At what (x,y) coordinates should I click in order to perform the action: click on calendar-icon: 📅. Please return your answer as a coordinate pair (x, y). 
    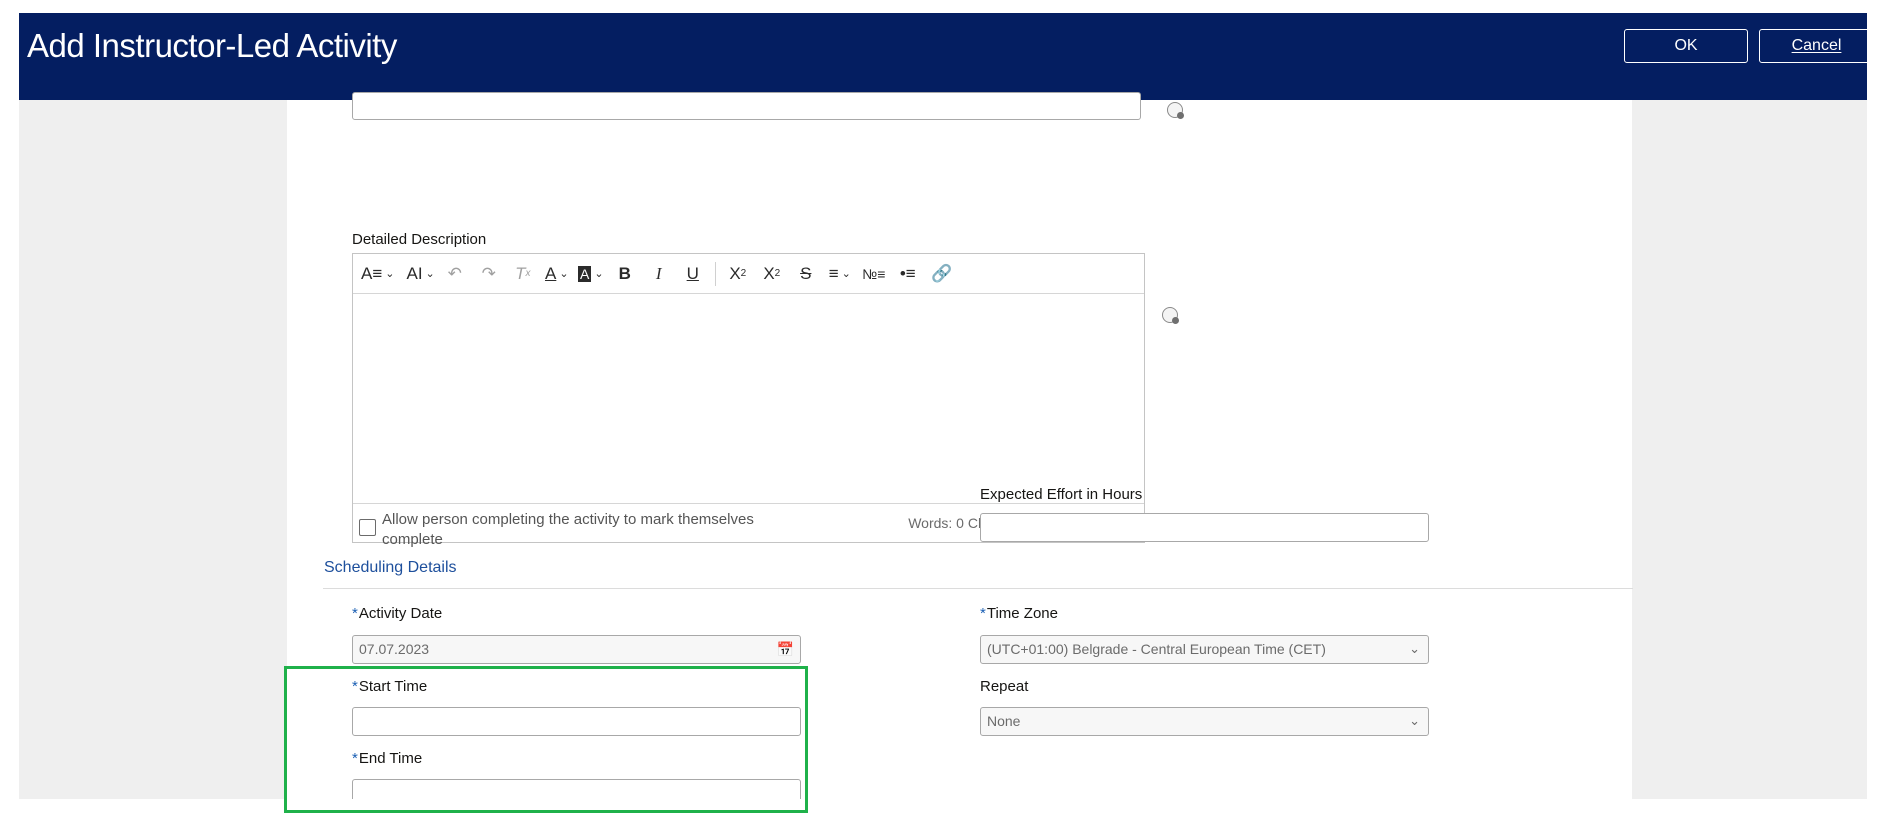
    Looking at the image, I should click on (785, 649).